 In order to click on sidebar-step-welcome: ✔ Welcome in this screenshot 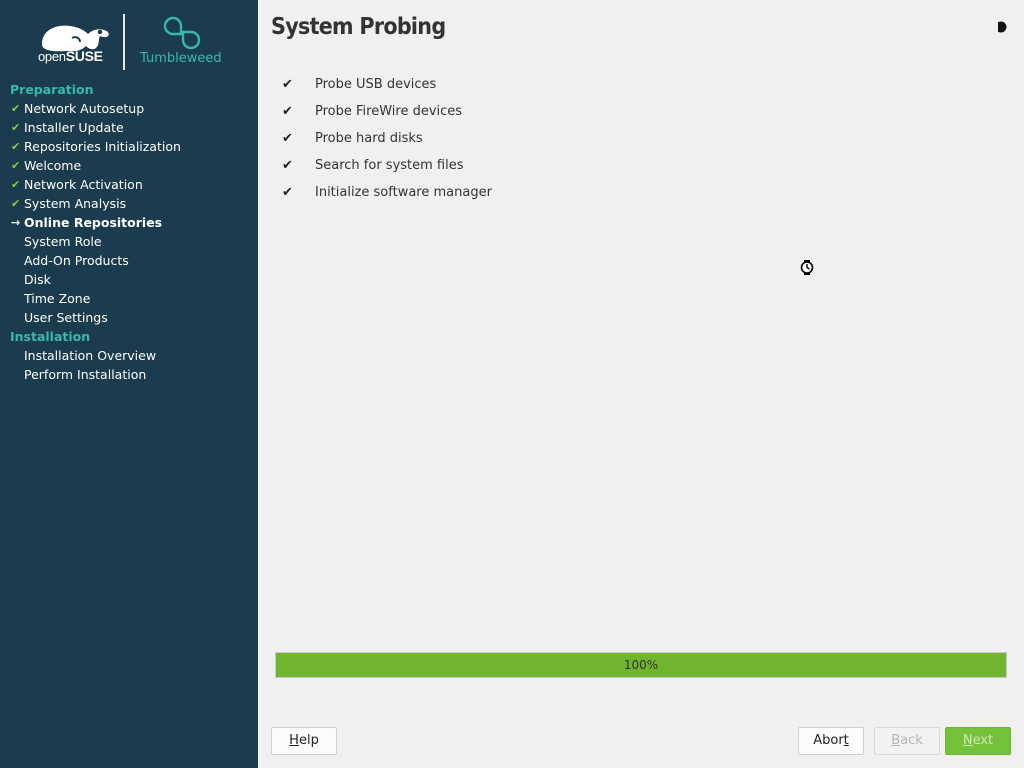, I will do `click(129, 165)`.